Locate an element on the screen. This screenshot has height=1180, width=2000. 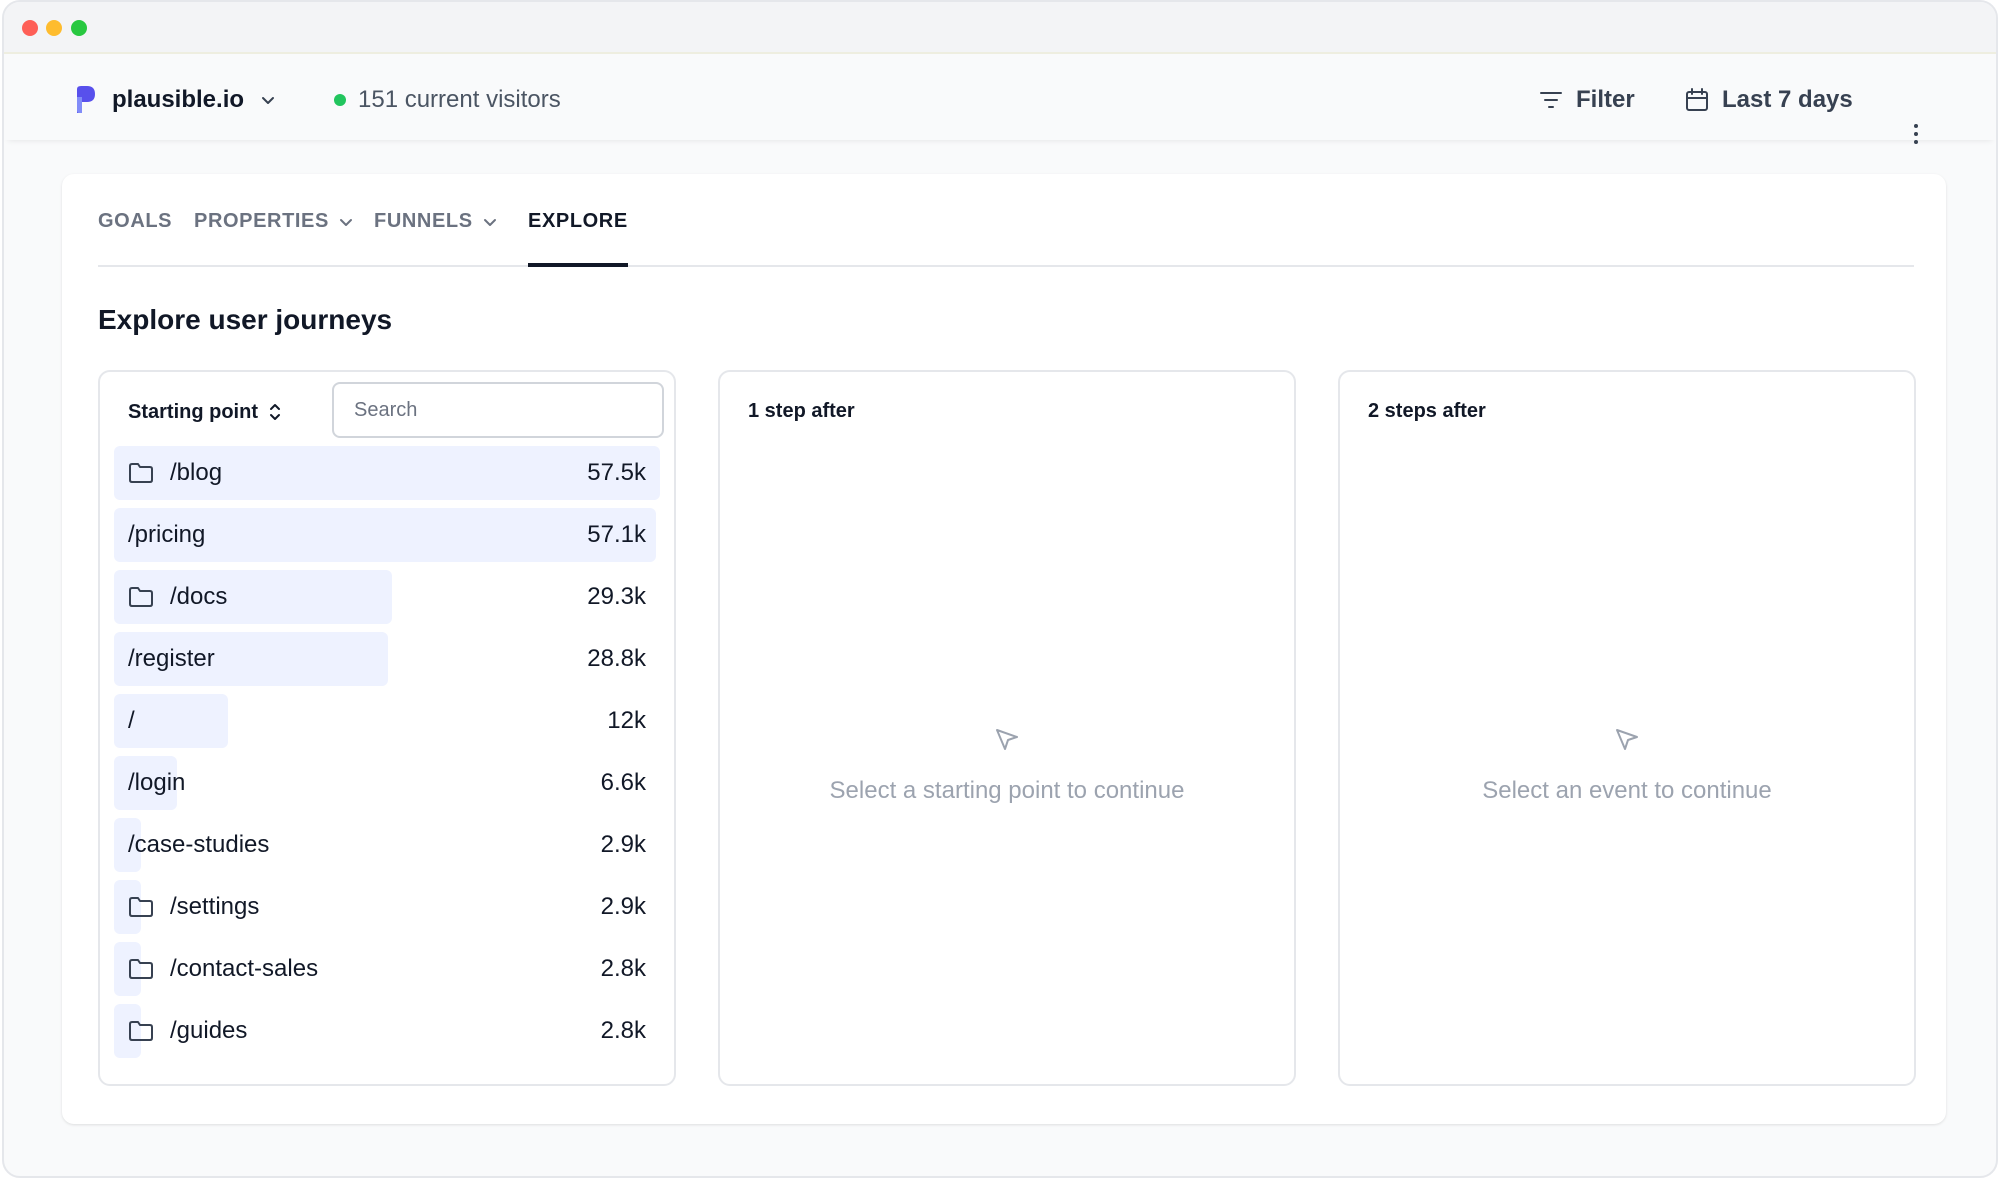
tab-funnels: FUNNELS is located at coordinates (435, 238).